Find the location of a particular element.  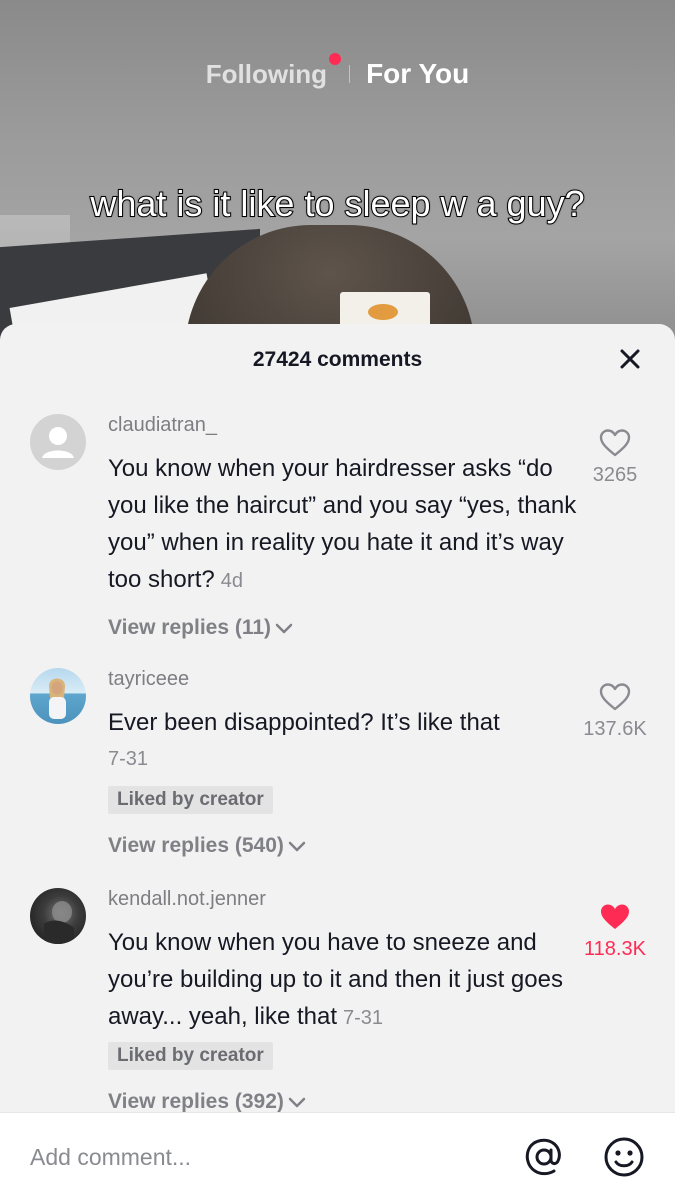

tab-divider is located at coordinates (350, 74).